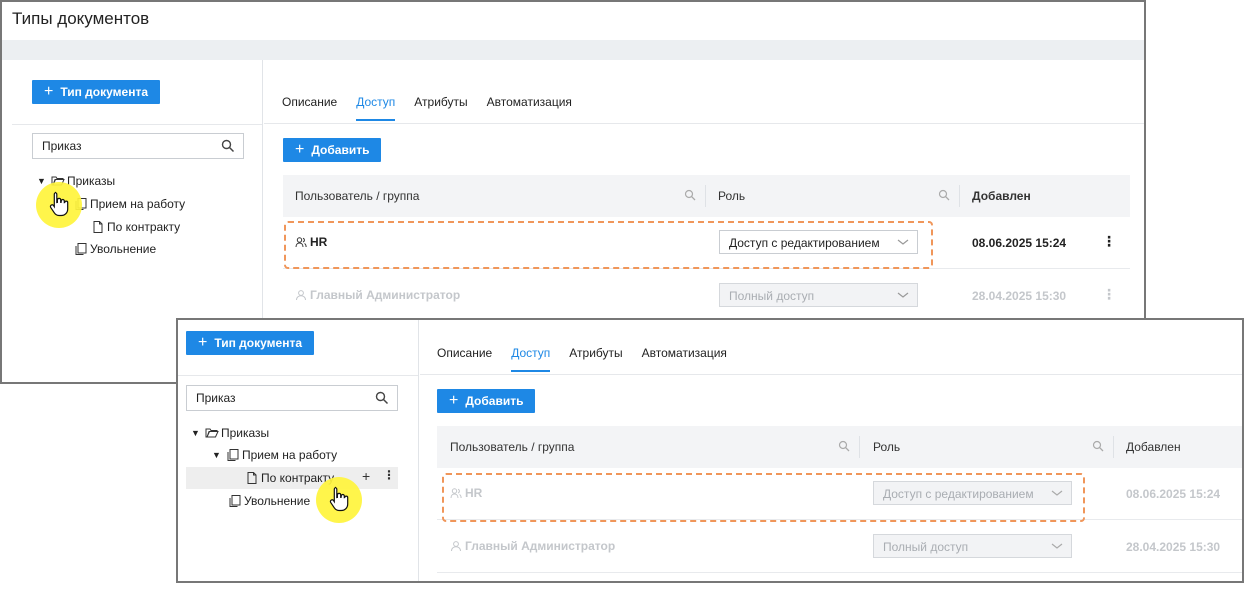 The width and height of the screenshot is (1254, 597). I want to click on tree-item-contract: По контракту, so click(135, 227).